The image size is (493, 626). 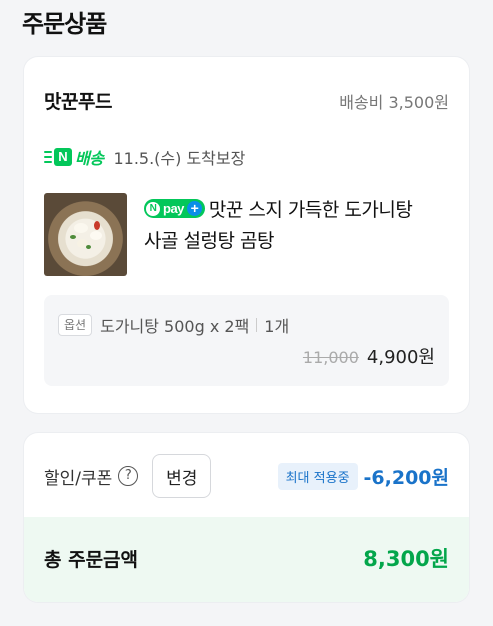 What do you see at coordinates (174, 208) in the screenshot?
I see `npay-plus-badge: N pay +` at bounding box center [174, 208].